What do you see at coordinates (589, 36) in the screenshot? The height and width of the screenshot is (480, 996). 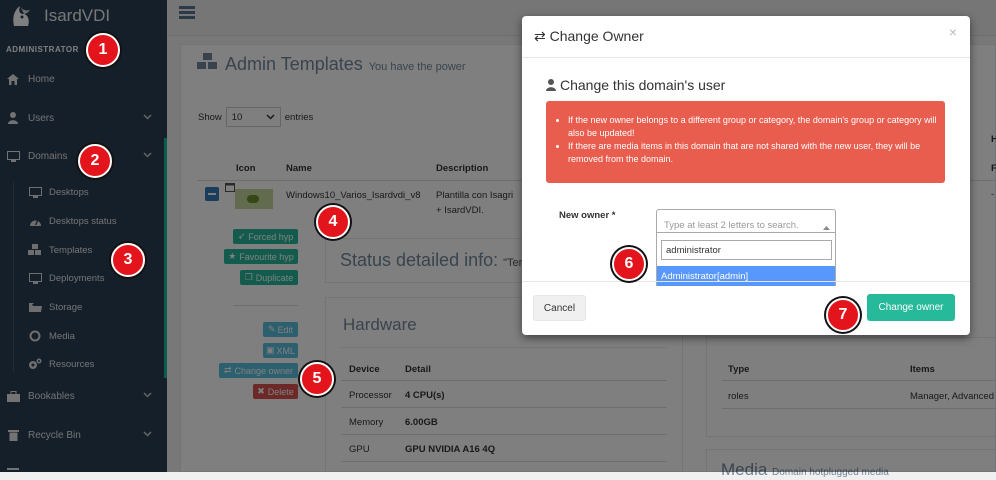 I see `modal-title: ⇄ Change Owner` at bounding box center [589, 36].